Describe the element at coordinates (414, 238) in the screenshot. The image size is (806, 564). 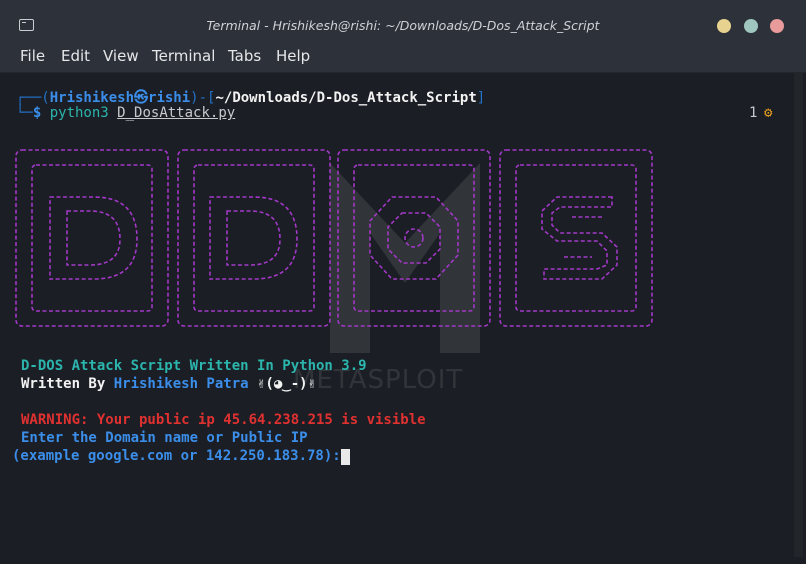
I see `banner-box-o` at that location.